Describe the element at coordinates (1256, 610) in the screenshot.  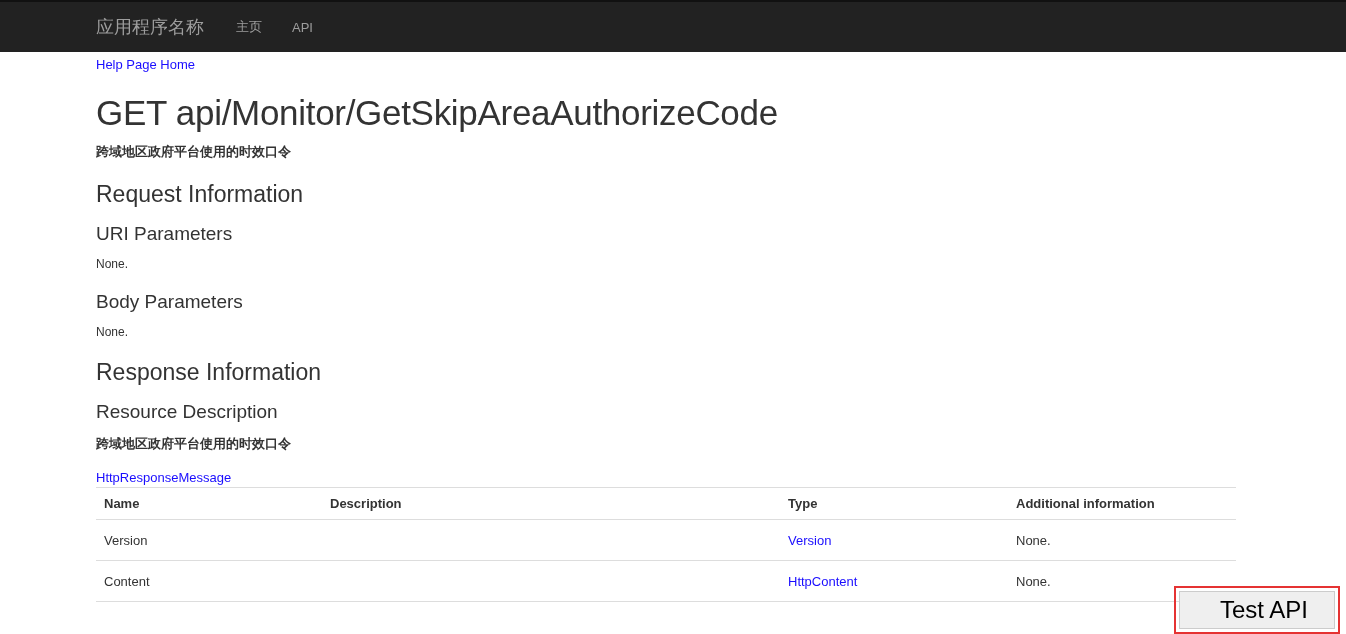
I see `test-api-button: Test API` at that location.